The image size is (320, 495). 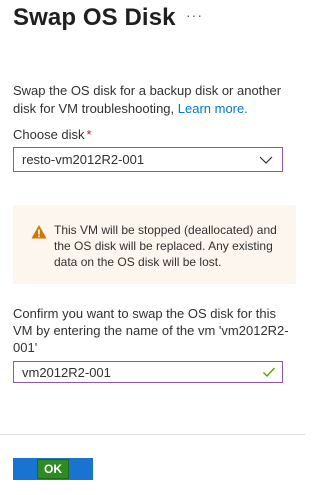 What do you see at coordinates (152, 434) in the screenshot?
I see `footer-divider` at bounding box center [152, 434].